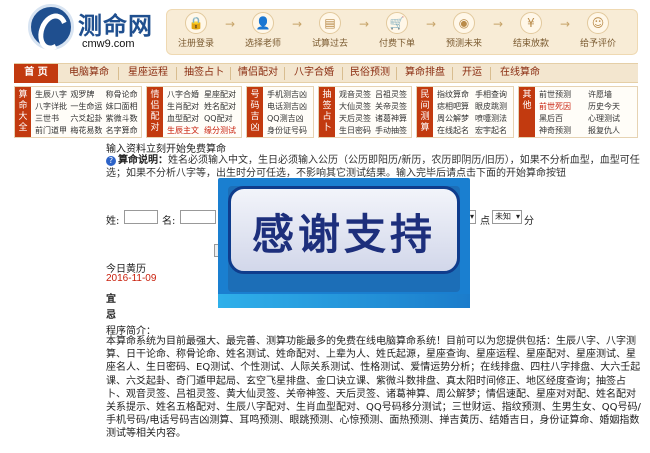 Image resolution: width=650 pixels, height=453 pixels. I want to click on category-link: 星座配对, so click(221, 94).